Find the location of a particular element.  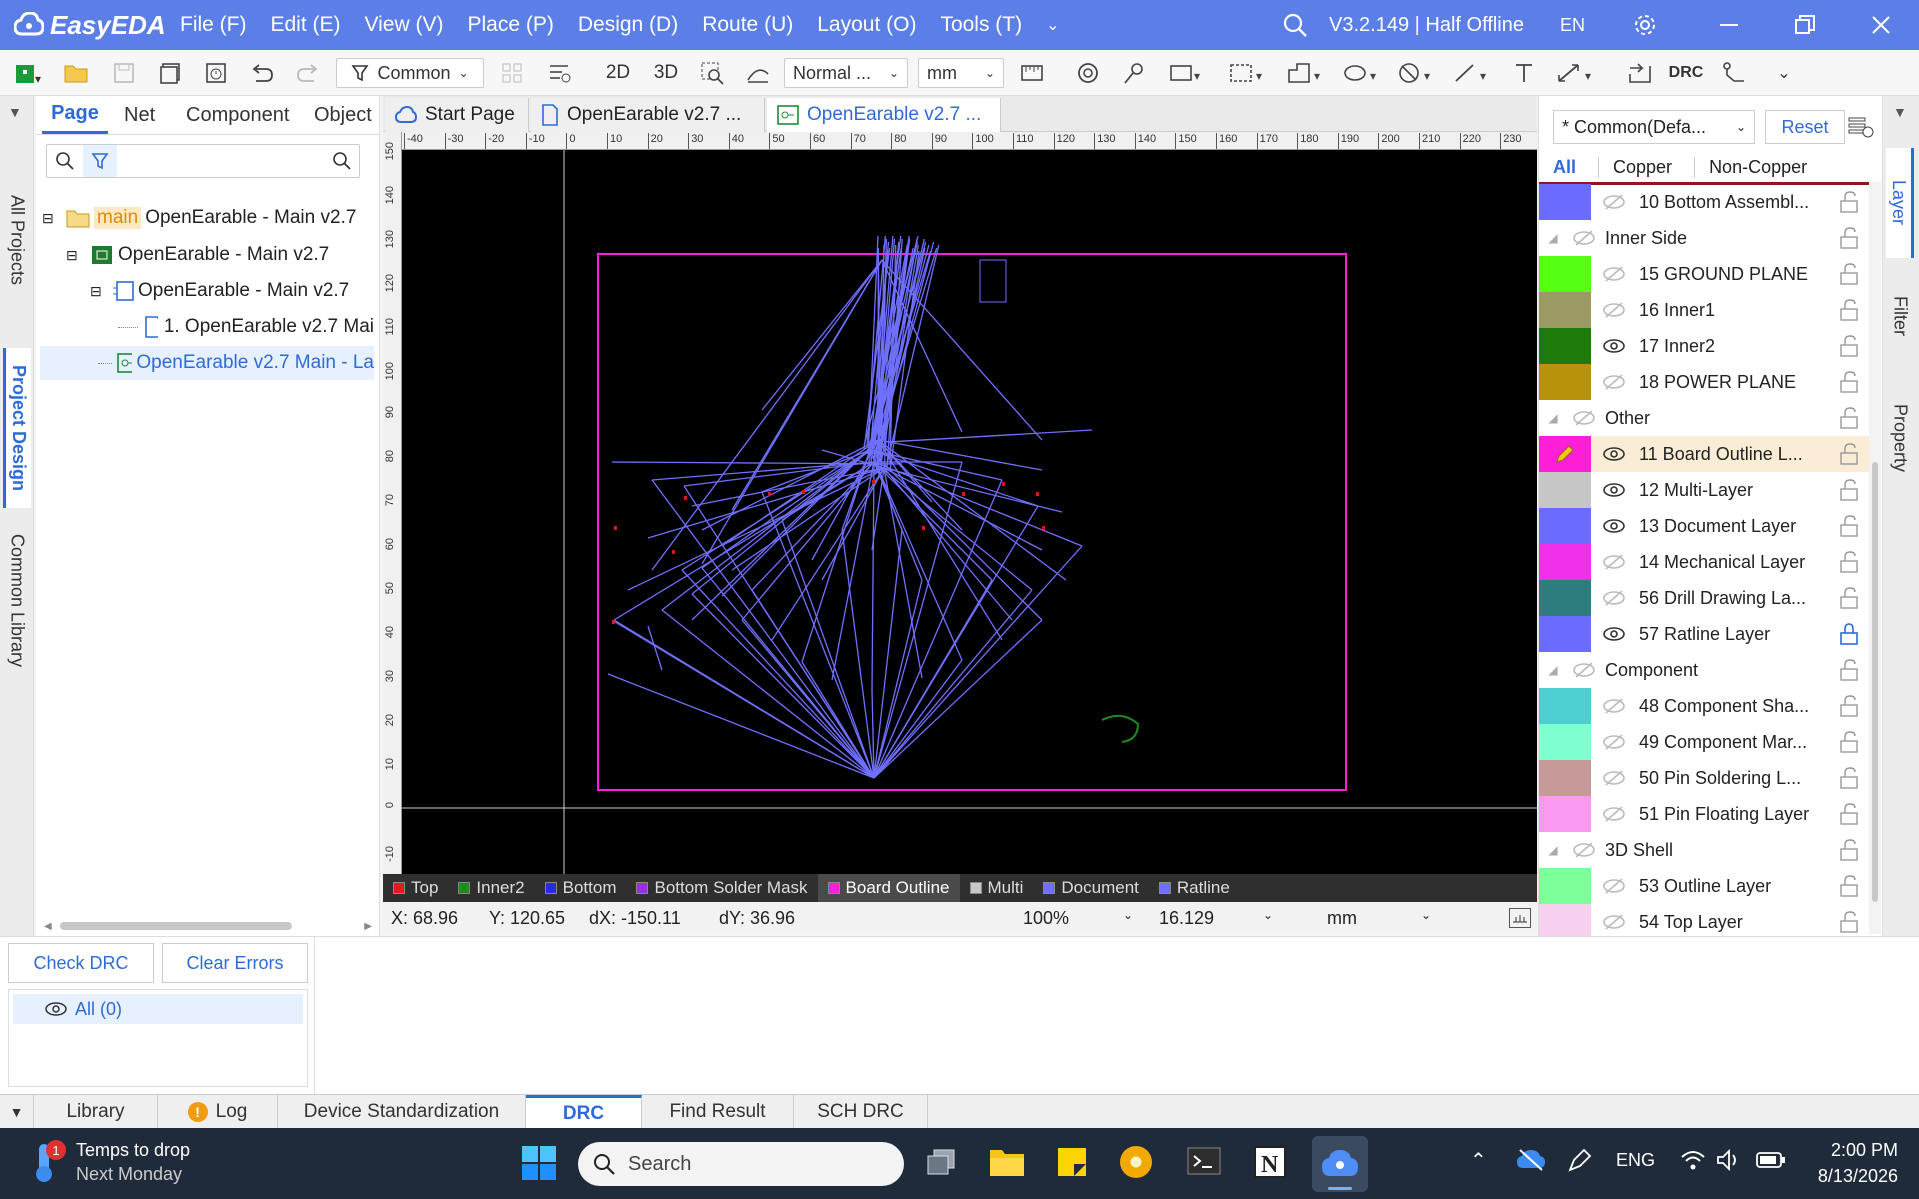

clock-time: 2:00 PM is located at coordinates (1852, 1150).